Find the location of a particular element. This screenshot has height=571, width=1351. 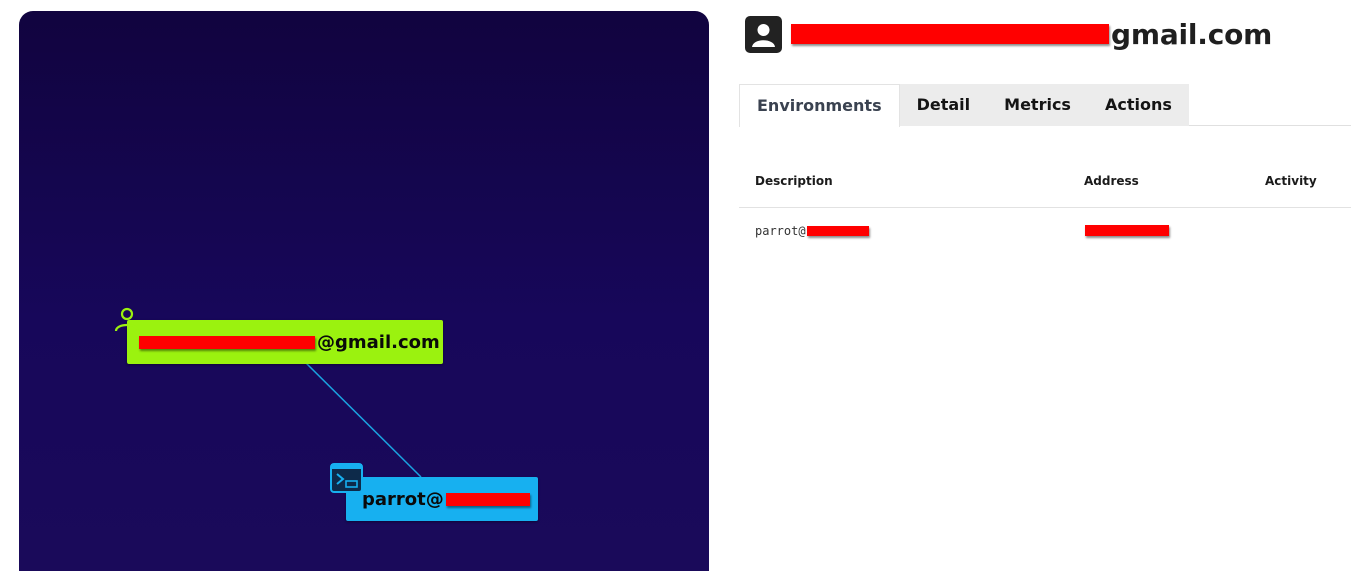

row-description: parrot@ is located at coordinates (812, 231).